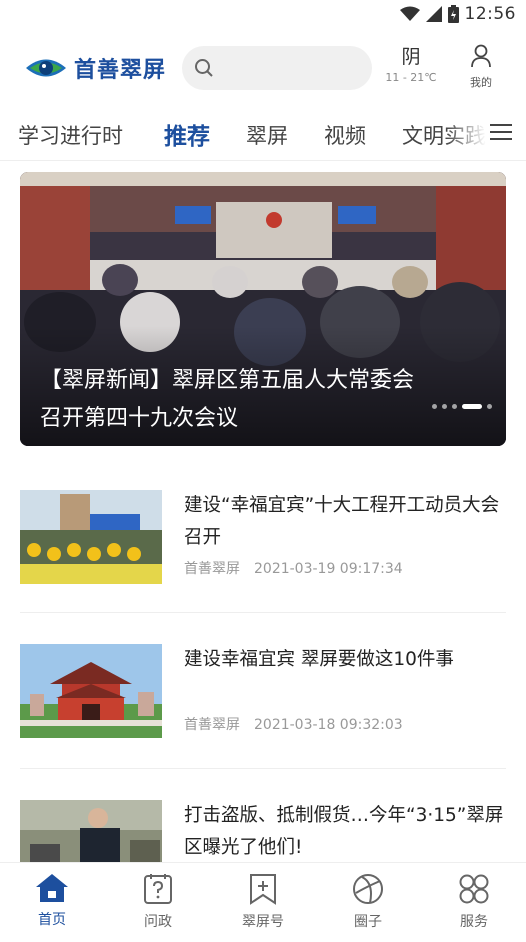 The image size is (526, 942). Describe the element at coordinates (52, 888) in the screenshot. I see `home-icon` at that location.